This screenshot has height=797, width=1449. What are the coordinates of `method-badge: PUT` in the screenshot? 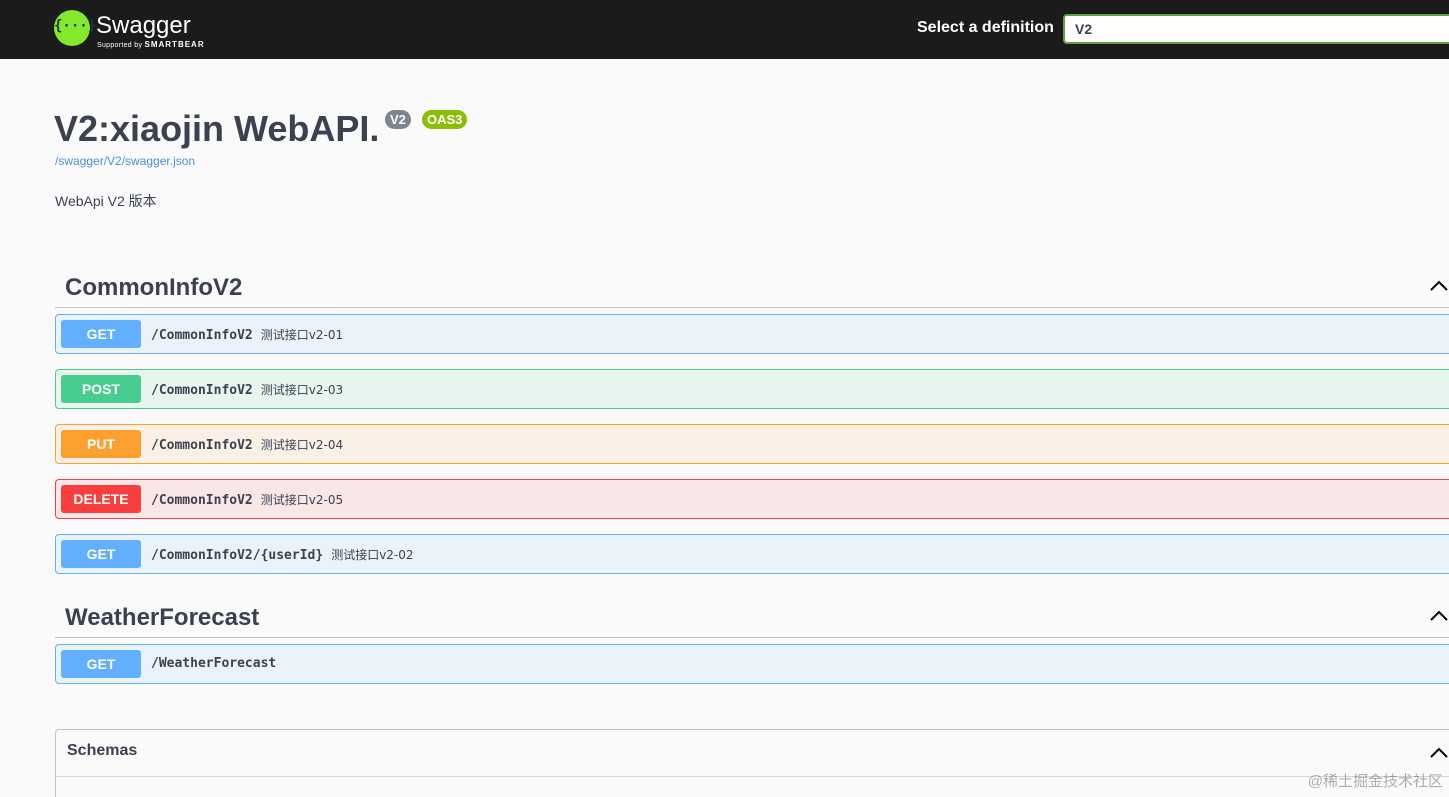 It's located at (101, 444).